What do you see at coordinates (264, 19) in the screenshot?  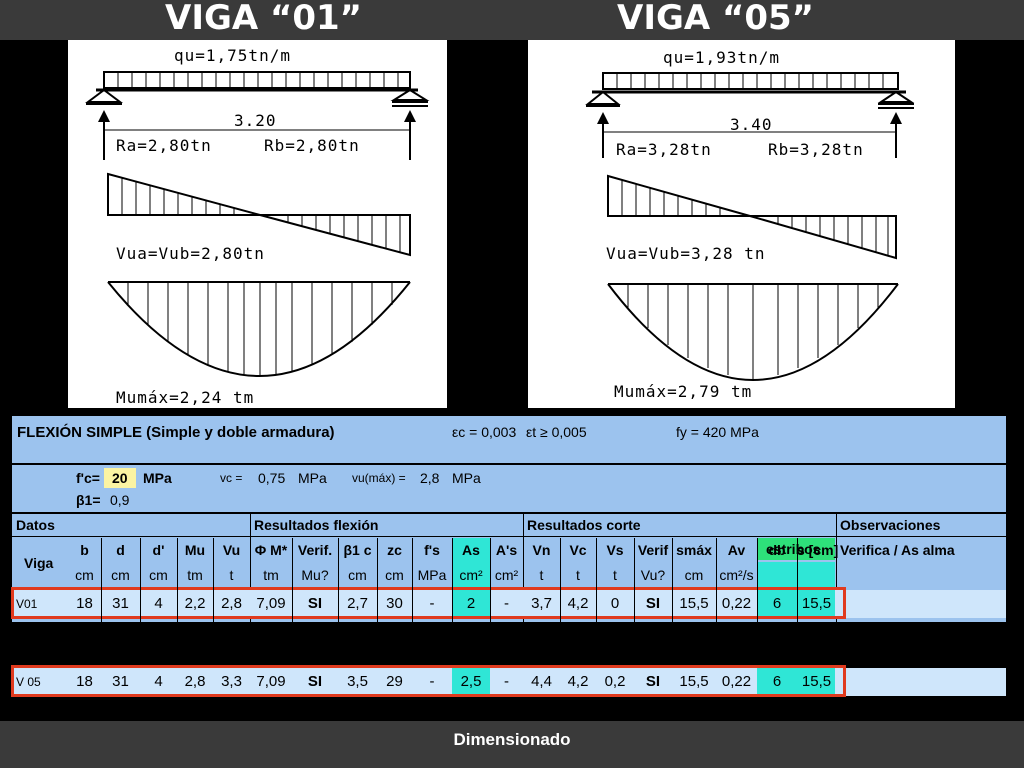 I see `title-viga-01: VIGA “01”` at bounding box center [264, 19].